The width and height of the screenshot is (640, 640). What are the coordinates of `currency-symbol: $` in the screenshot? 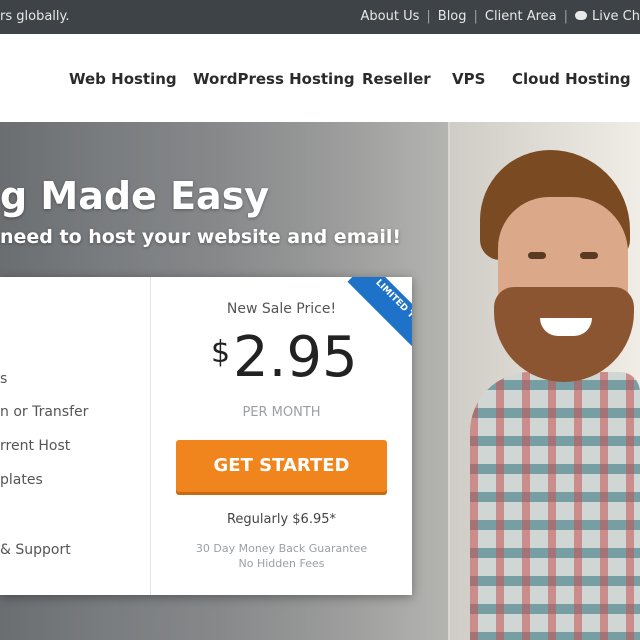 It's located at (221, 352).